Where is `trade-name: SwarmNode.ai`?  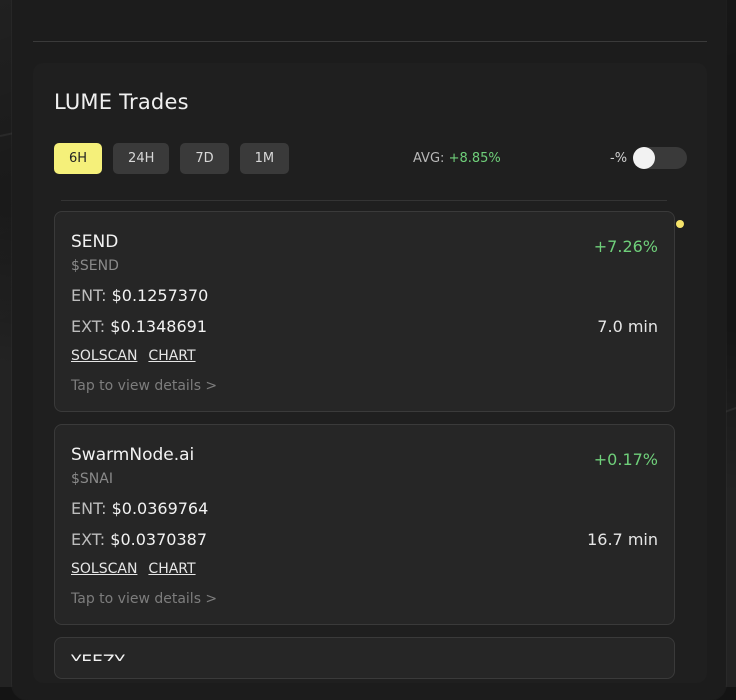
trade-name: SwarmNode.ai is located at coordinates (133, 455).